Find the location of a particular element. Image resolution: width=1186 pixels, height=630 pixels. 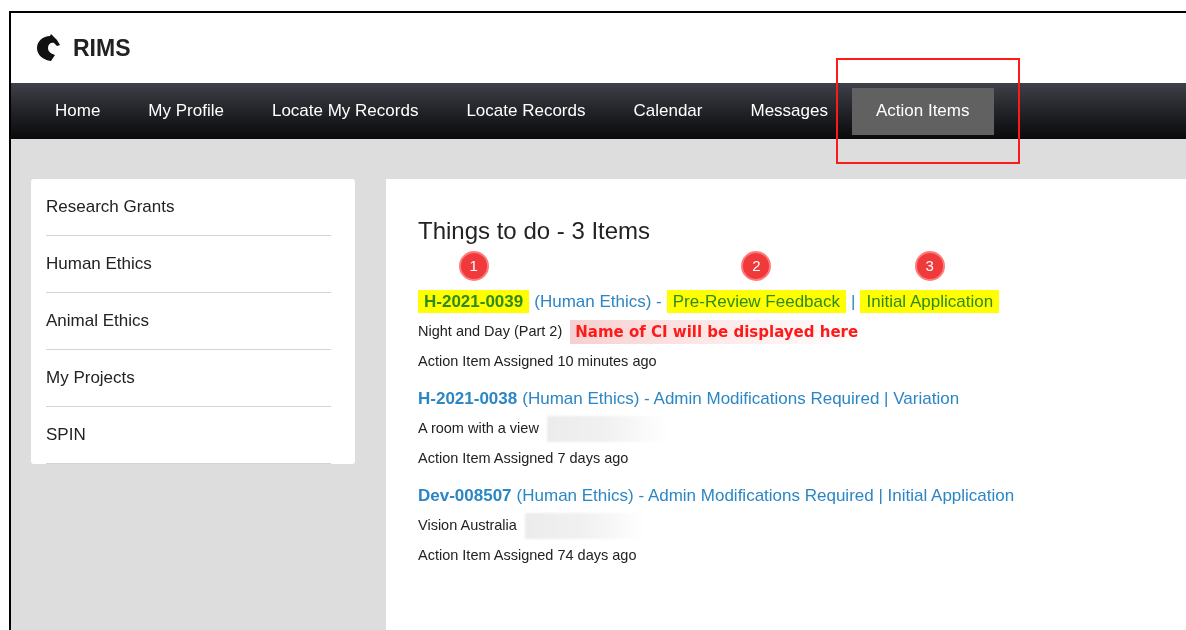

record-id-link: H-2021-0039 is located at coordinates (474, 301).